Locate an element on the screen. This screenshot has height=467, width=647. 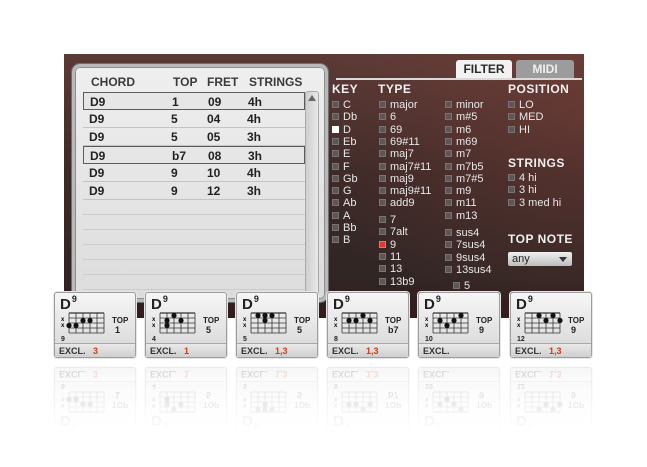
fret-number: 5 is located at coordinates (245, 385).